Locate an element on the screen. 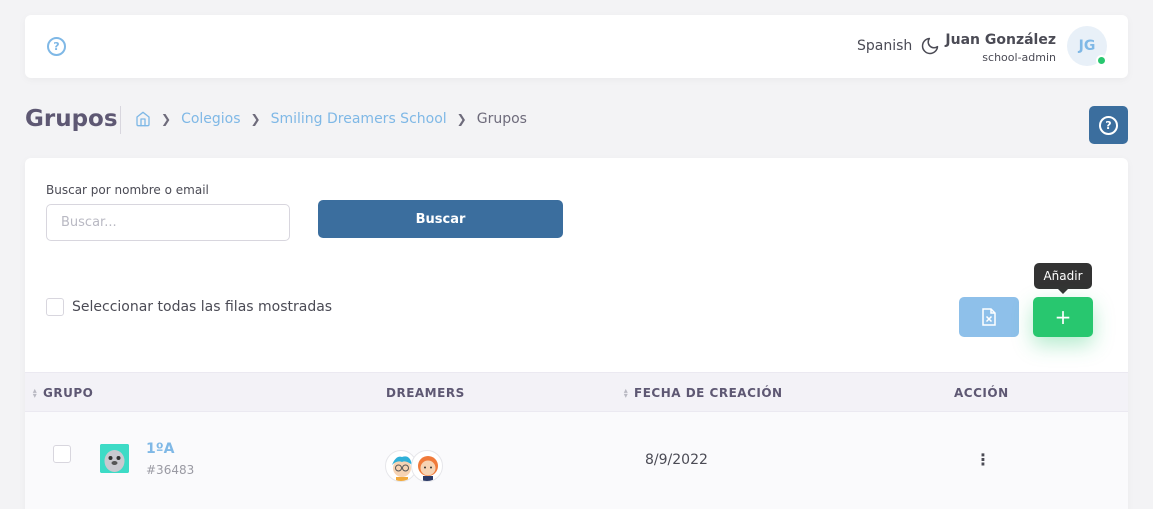 This screenshot has height=509, width=1153. user-name: Juan González is located at coordinates (1000, 40).